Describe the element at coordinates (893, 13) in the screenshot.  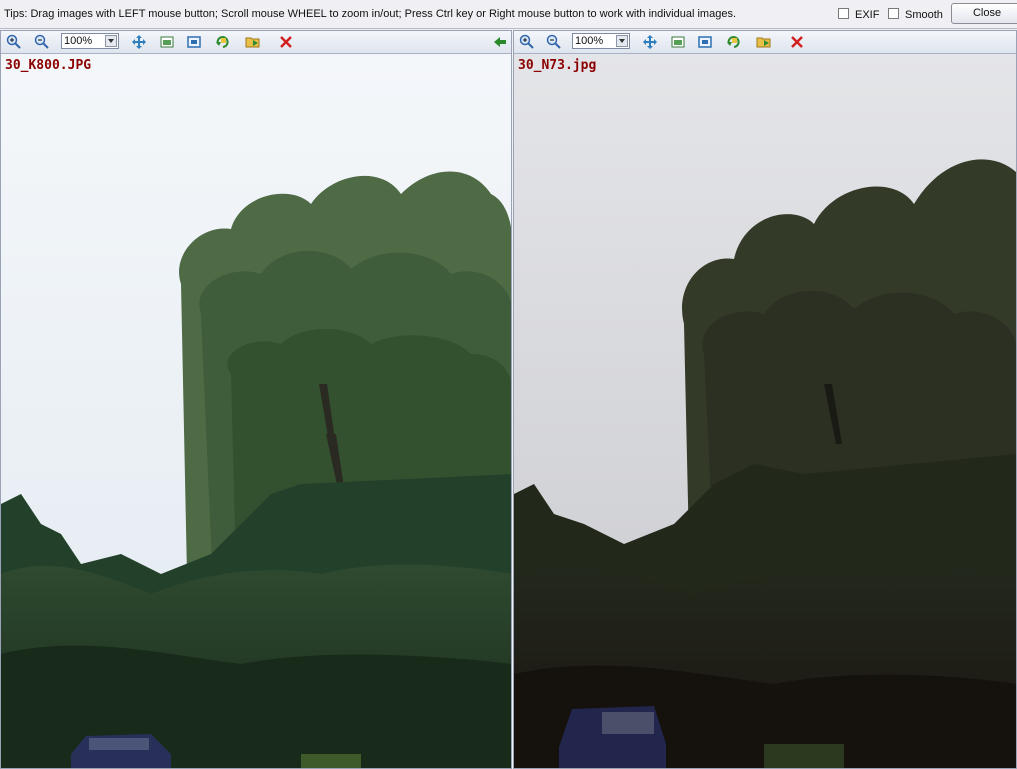
I see `smooth-checkbox` at that location.